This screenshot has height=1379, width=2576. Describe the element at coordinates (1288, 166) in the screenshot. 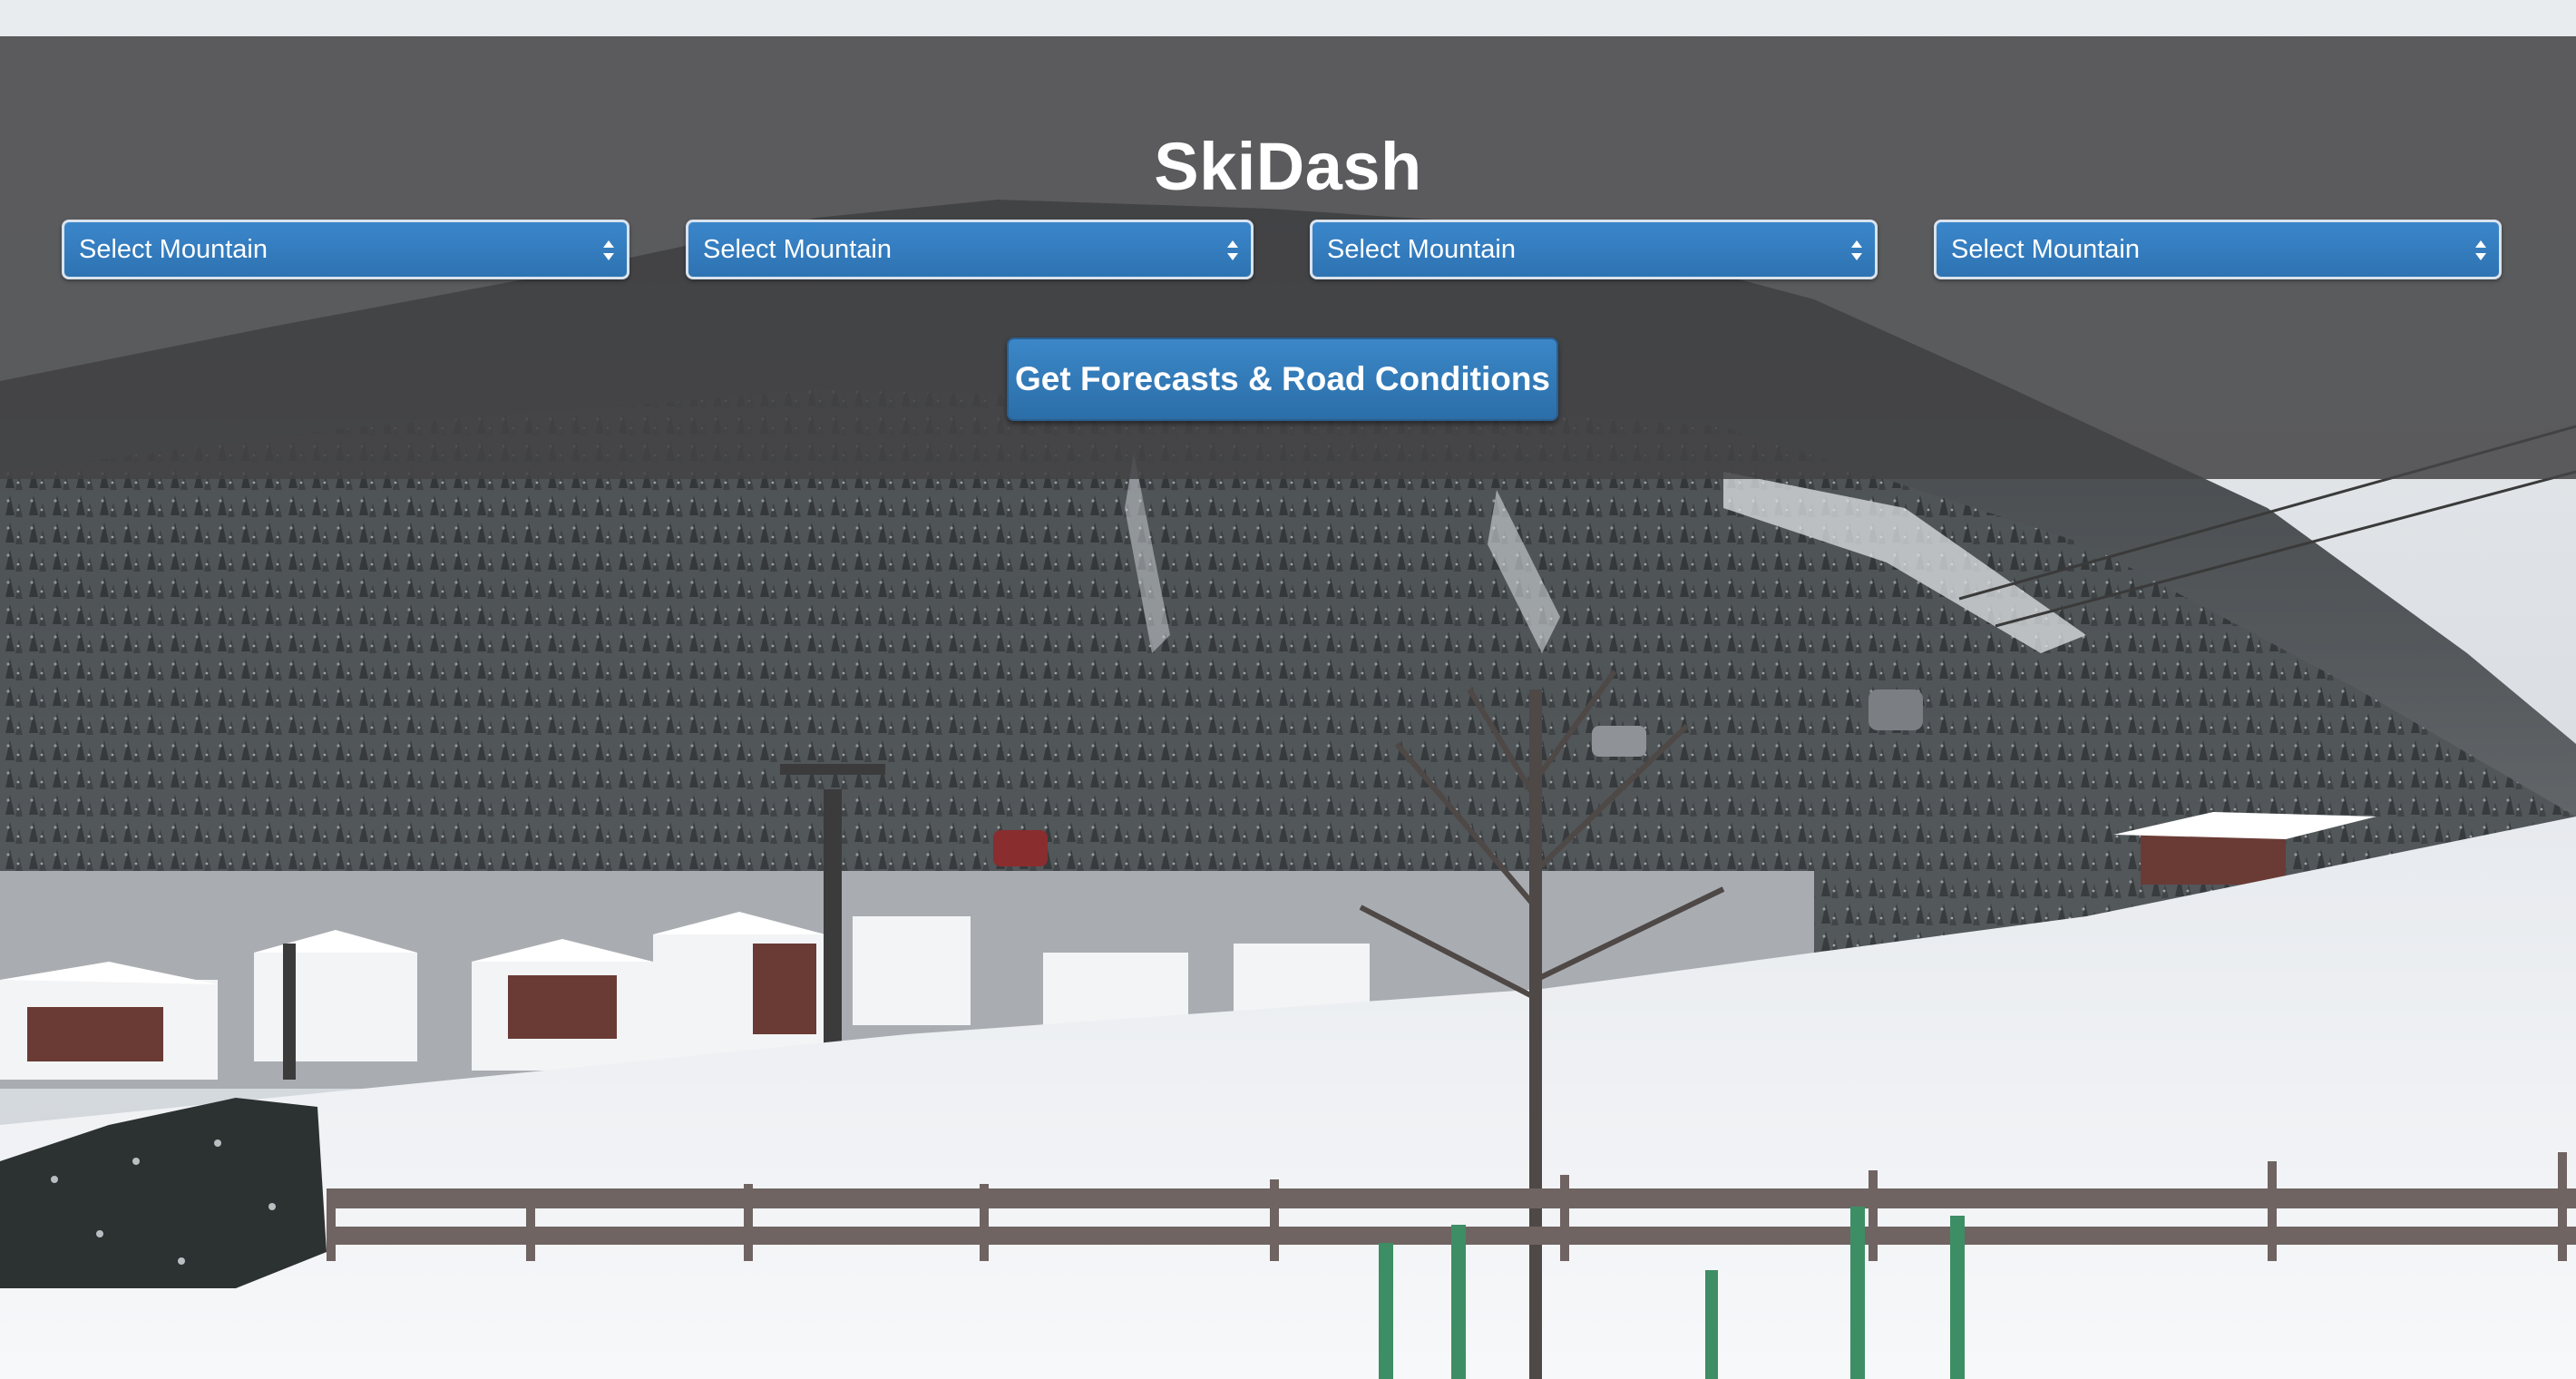

I see `app-title: SkiDash` at that location.